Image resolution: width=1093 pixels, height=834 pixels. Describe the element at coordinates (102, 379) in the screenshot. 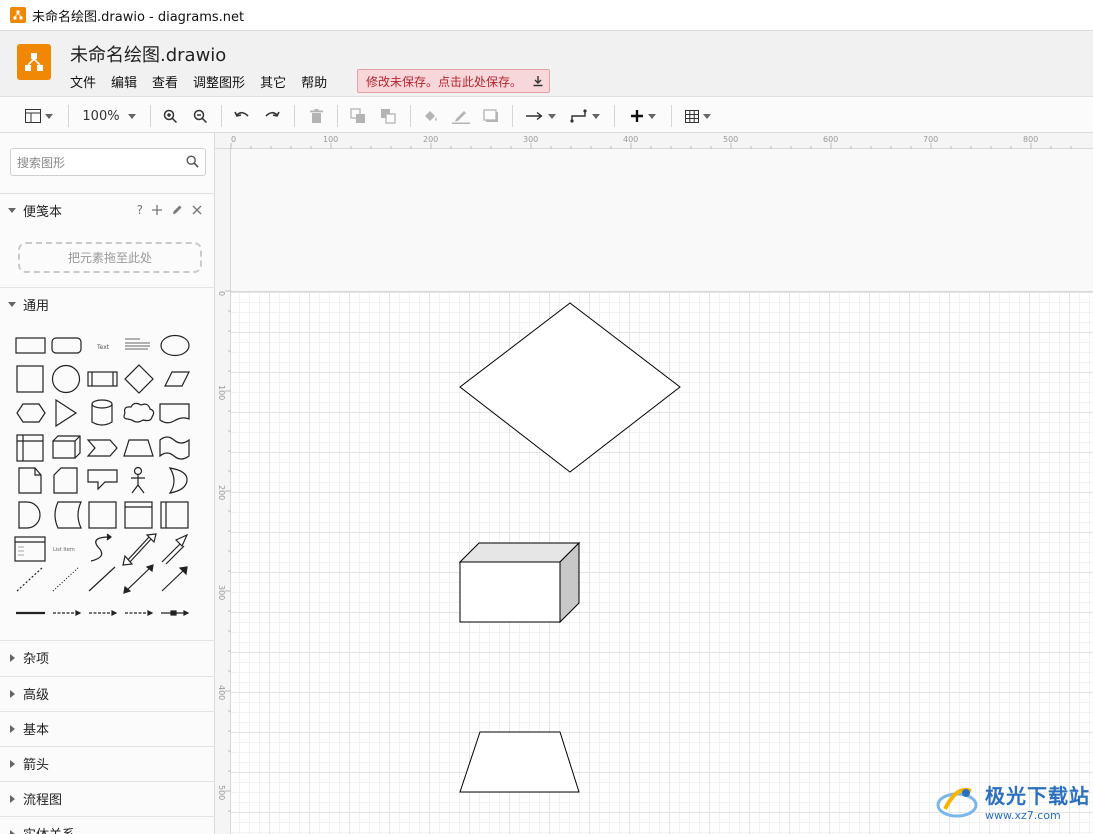

I see `process-shape` at that location.